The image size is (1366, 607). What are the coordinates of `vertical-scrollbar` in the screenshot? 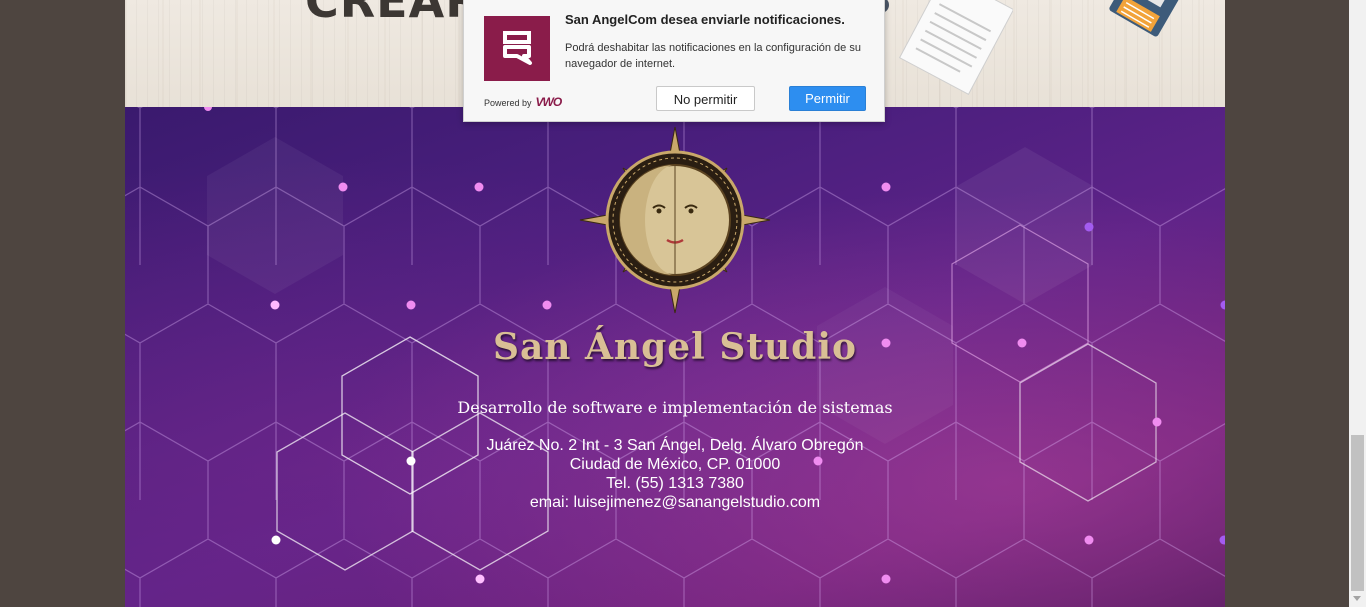 It's located at (1357, 303).